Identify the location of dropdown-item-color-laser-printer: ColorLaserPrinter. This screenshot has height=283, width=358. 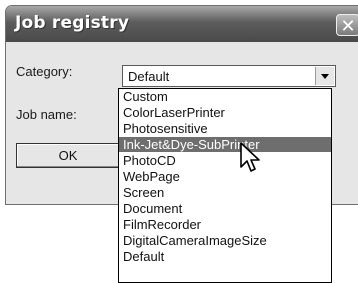
(225, 112).